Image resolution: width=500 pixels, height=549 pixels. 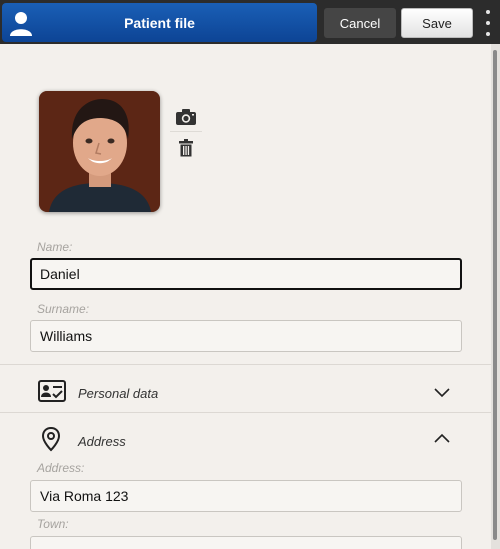 I want to click on page-title: Patient file, so click(x=159, y=22).